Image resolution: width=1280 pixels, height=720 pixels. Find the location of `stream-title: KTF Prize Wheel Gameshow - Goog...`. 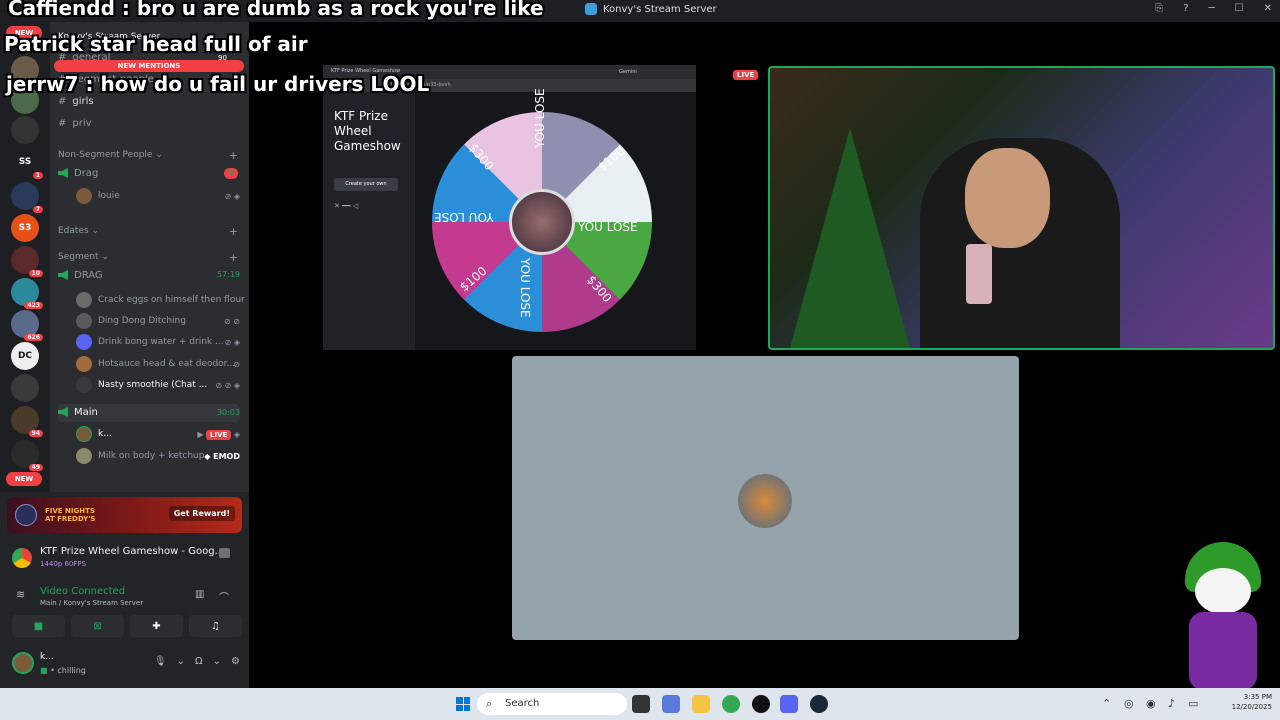

stream-title: KTF Prize Wheel Gameshow - Goog... is located at coordinates (132, 551).